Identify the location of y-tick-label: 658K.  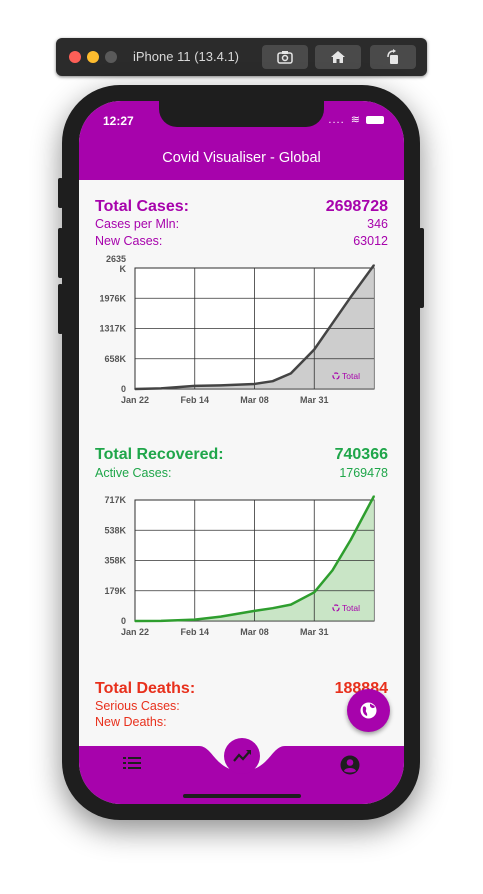
(115, 359).